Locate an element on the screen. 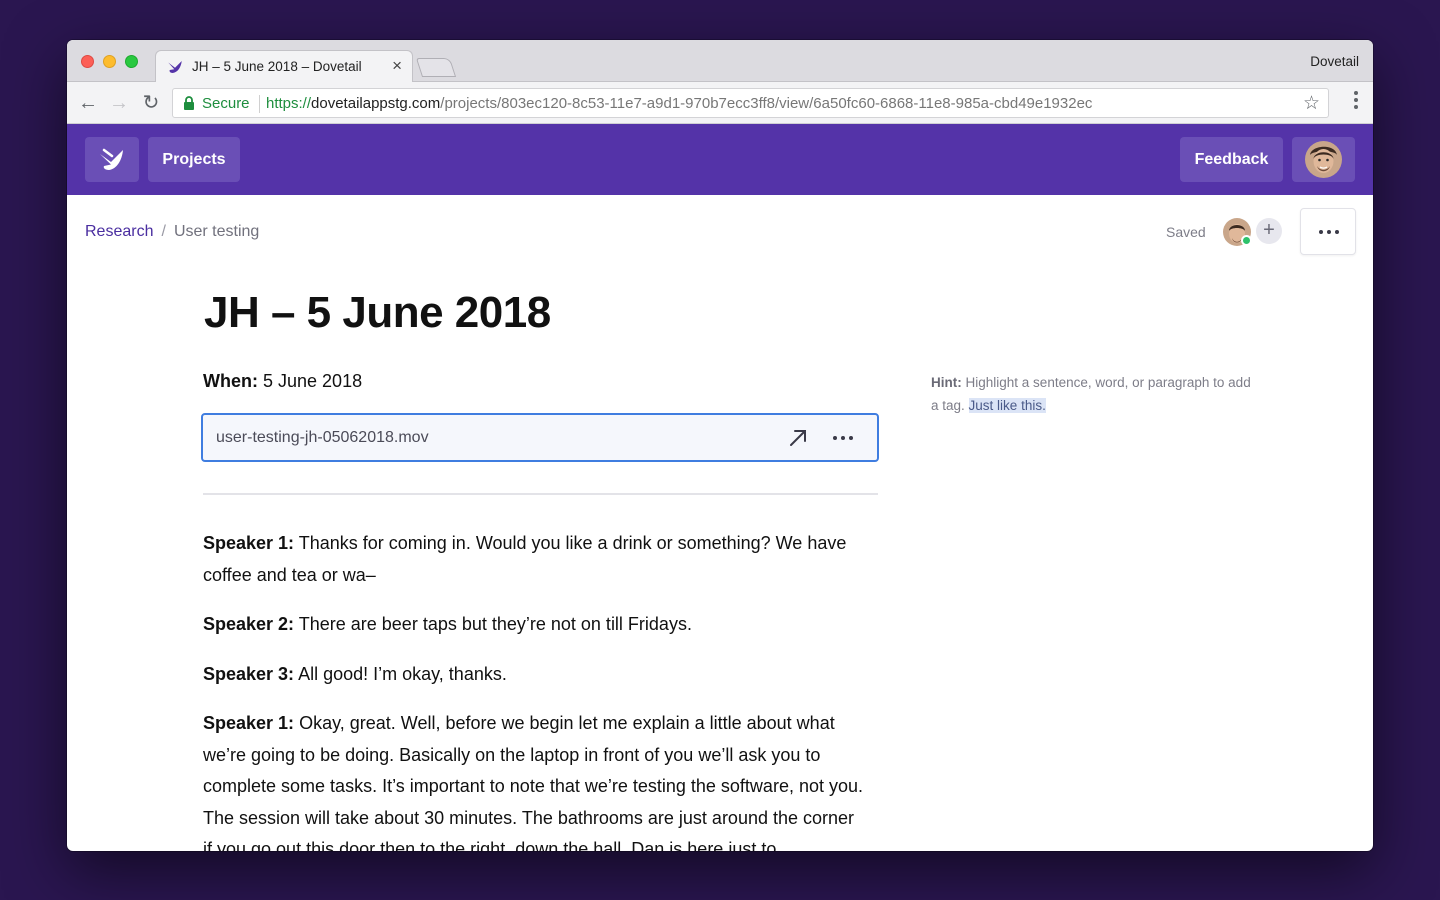 The width and height of the screenshot is (1440, 900). home-logo-button is located at coordinates (112, 159).